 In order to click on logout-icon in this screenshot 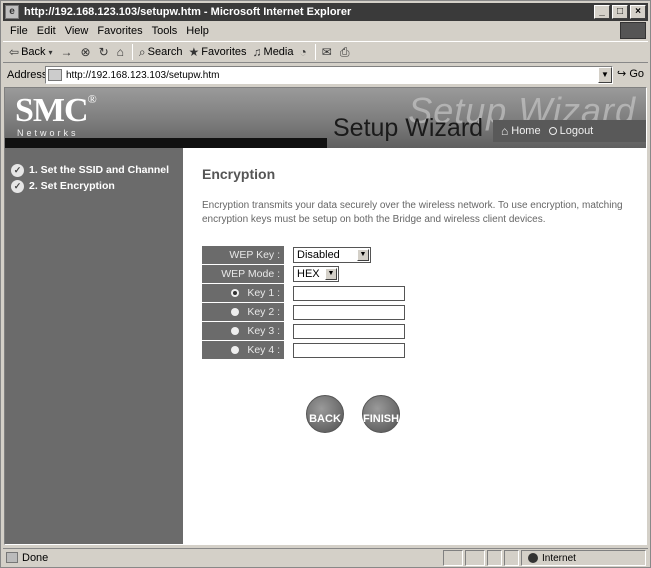, I will do `click(552, 131)`.